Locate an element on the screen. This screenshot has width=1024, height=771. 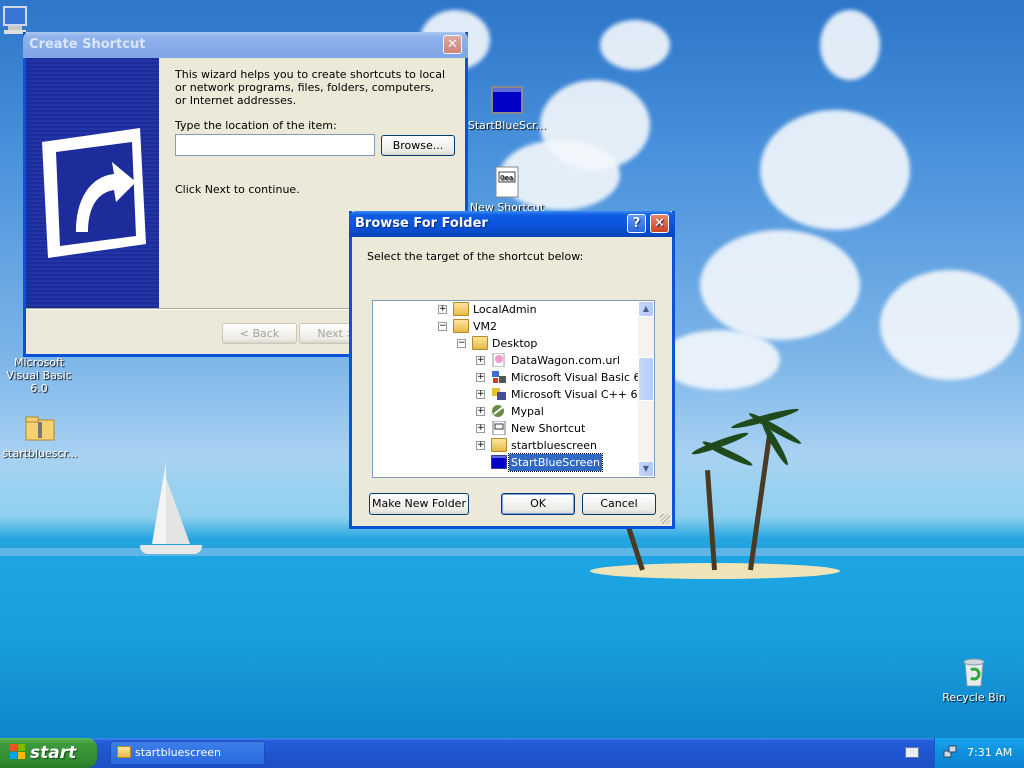
shortcut-file-icon is located at coordinates (499, 428).